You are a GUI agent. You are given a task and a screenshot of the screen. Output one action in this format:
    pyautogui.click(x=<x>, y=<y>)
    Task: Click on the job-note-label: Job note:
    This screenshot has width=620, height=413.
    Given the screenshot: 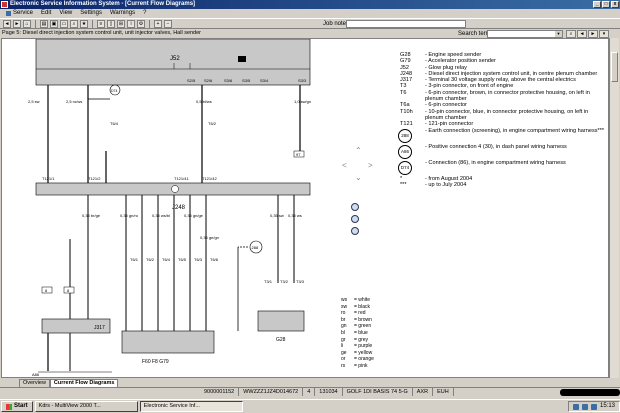 What is the action you would take?
    pyautogui.click(x=335, y=24)
    